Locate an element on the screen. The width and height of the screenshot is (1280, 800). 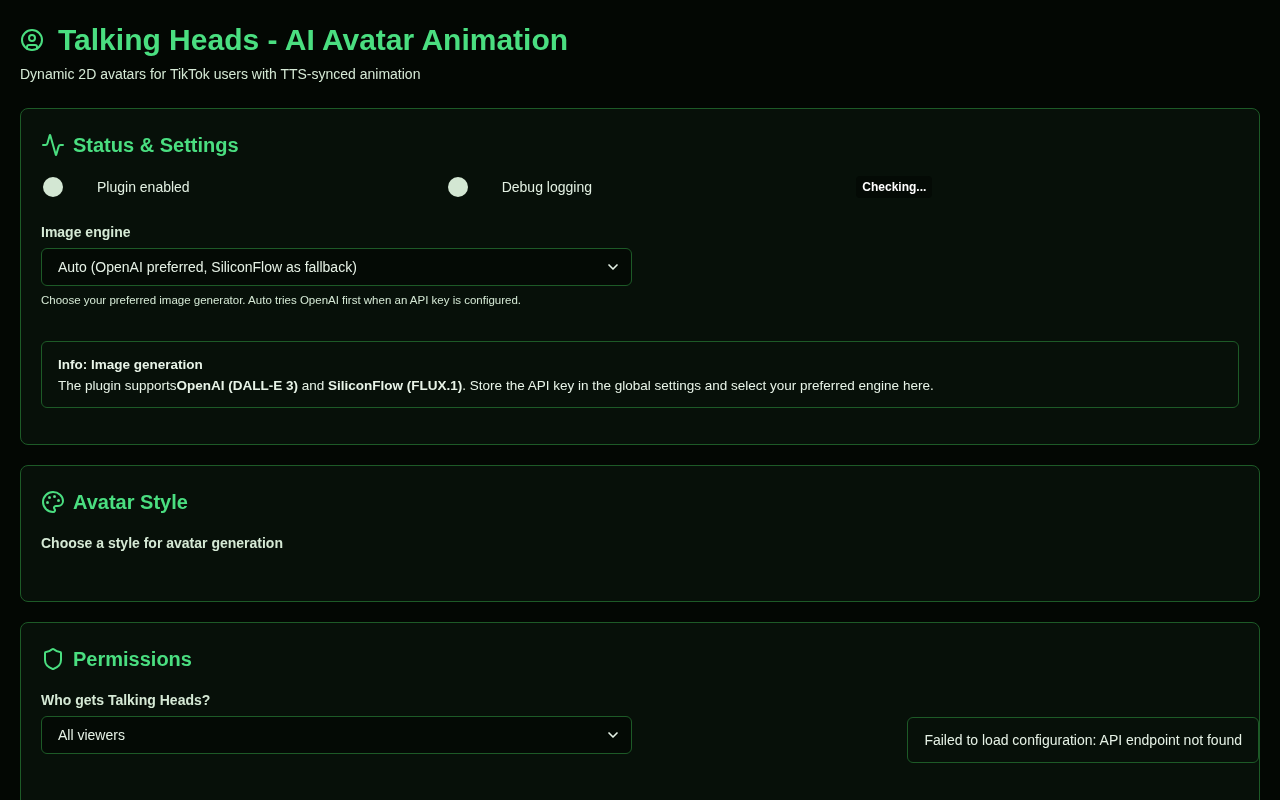
page-subtitle: Dynamic 2D avatars for TikTok users with TTS-synced animation is located at coordinates (221, 74).